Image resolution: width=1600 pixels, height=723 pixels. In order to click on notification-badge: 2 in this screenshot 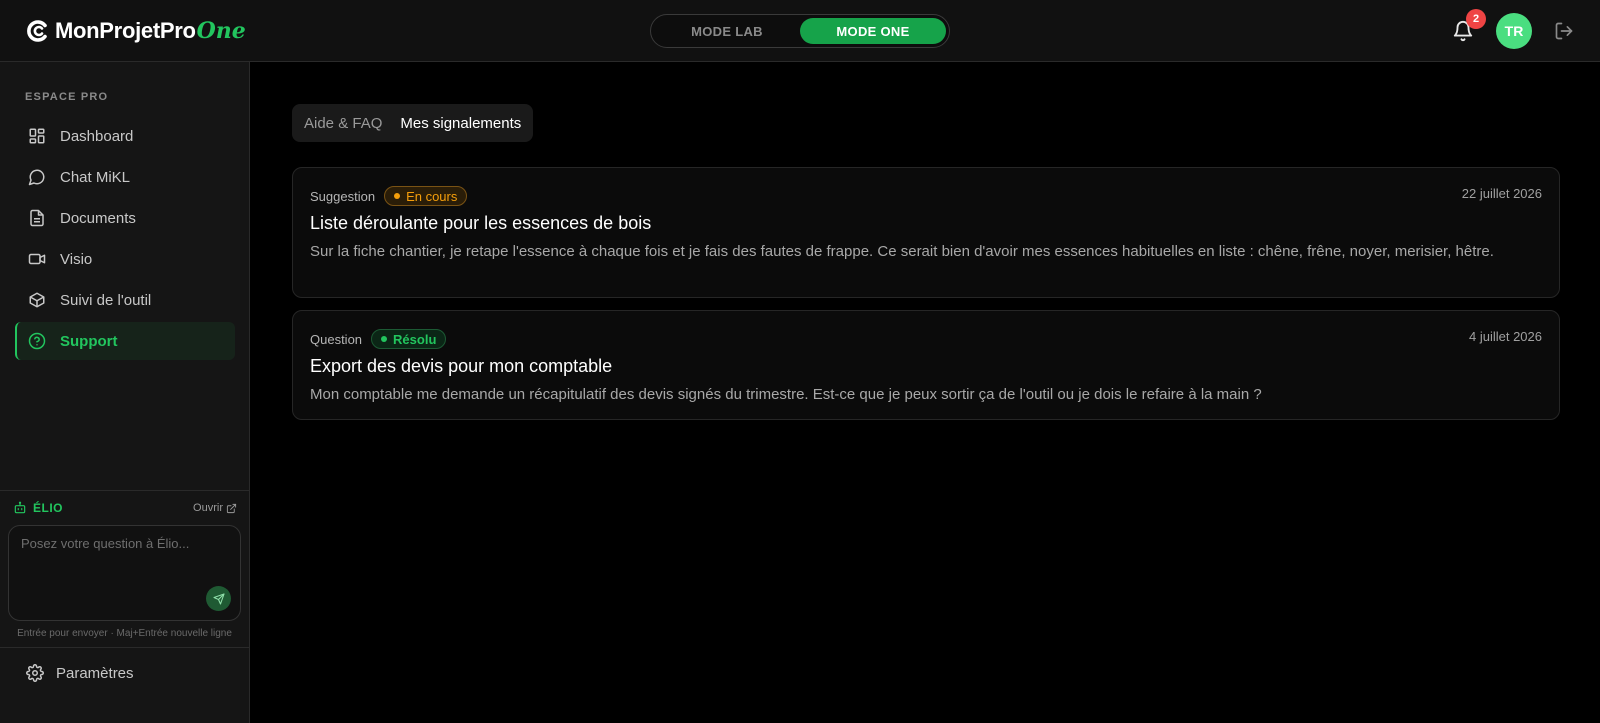, I will do `click(1476, 19)`.